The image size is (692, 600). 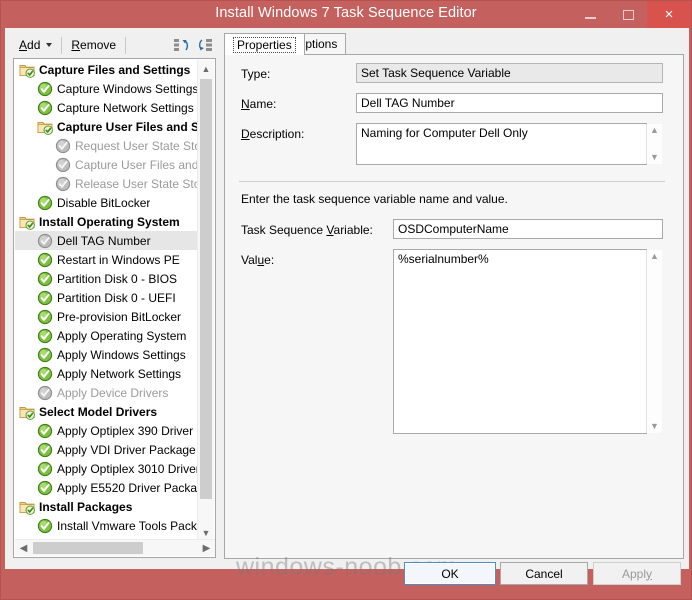 I want to click on tree-item: Apply VDI Driver Package, so click(x=107, y=449).